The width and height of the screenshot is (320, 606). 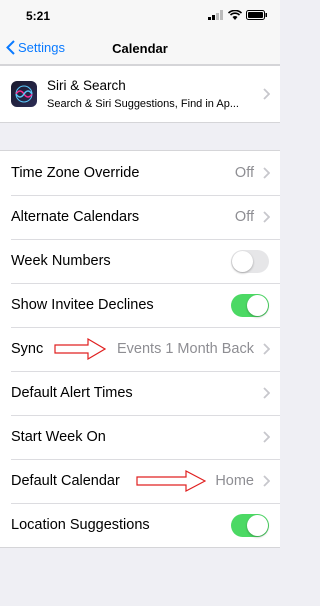 I want to click on page-title: Calendar, so click(x=140, y=48).